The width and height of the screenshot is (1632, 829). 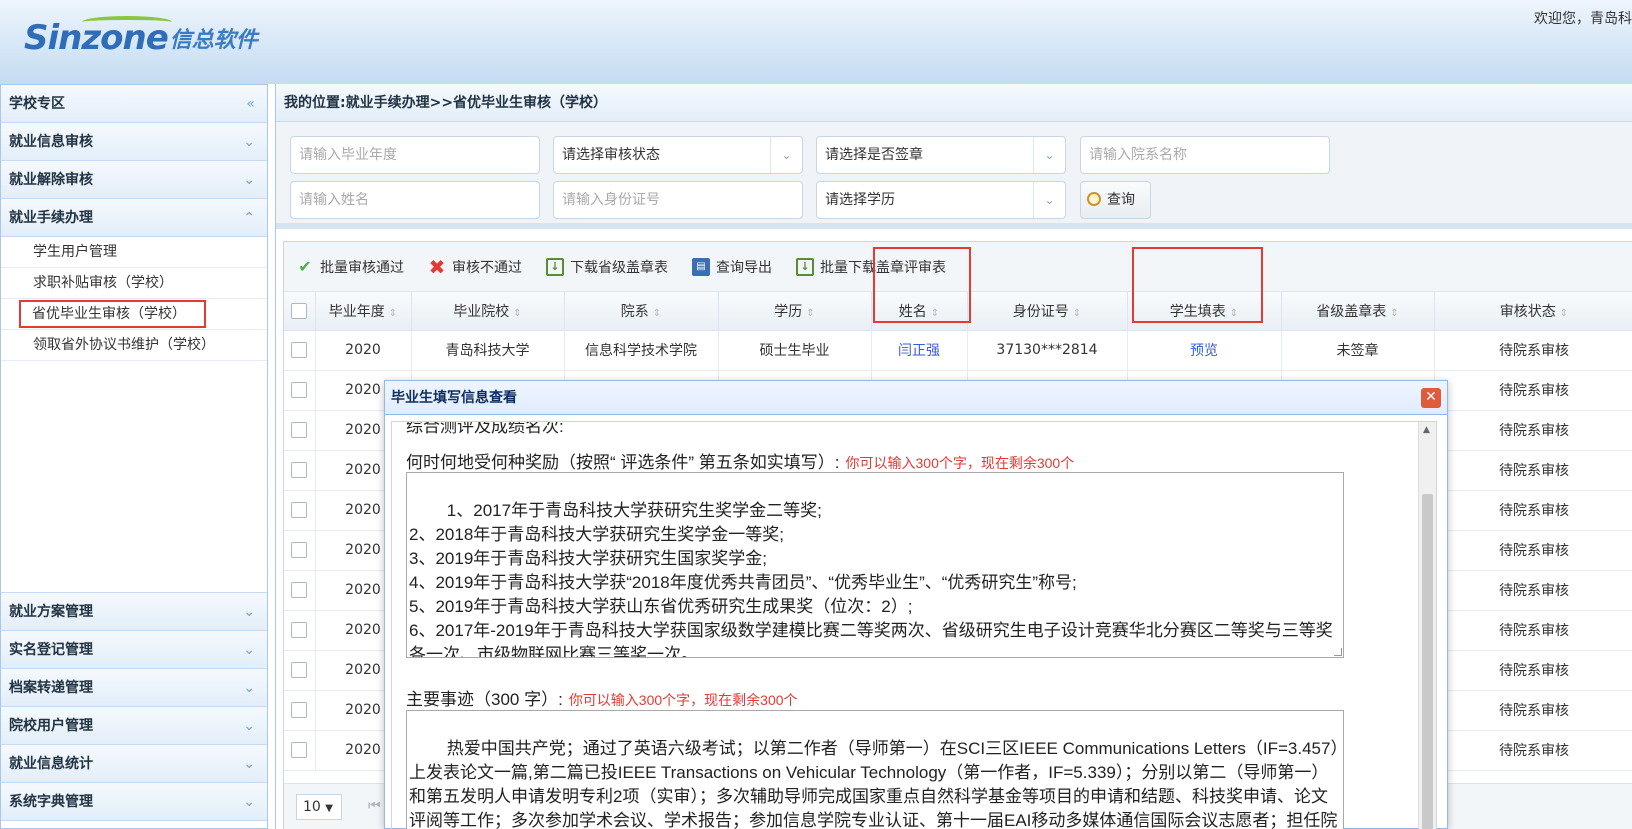 I want to click on cell-seal: 未签章, so click(x=1358, y=350).